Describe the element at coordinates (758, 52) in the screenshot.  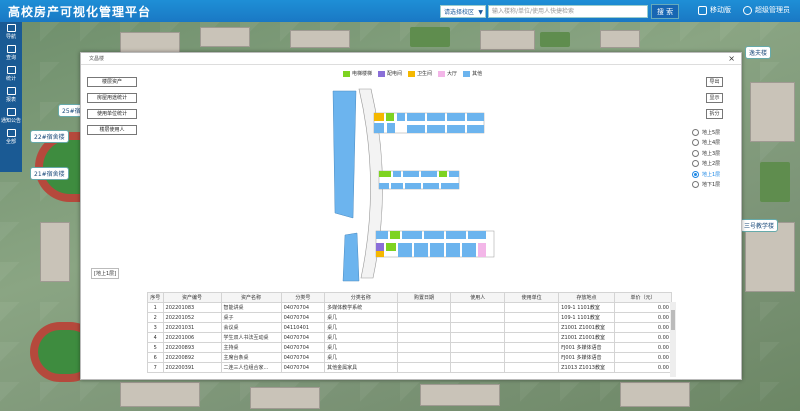
I see `map-label-building: 逸夫楼` at that location.